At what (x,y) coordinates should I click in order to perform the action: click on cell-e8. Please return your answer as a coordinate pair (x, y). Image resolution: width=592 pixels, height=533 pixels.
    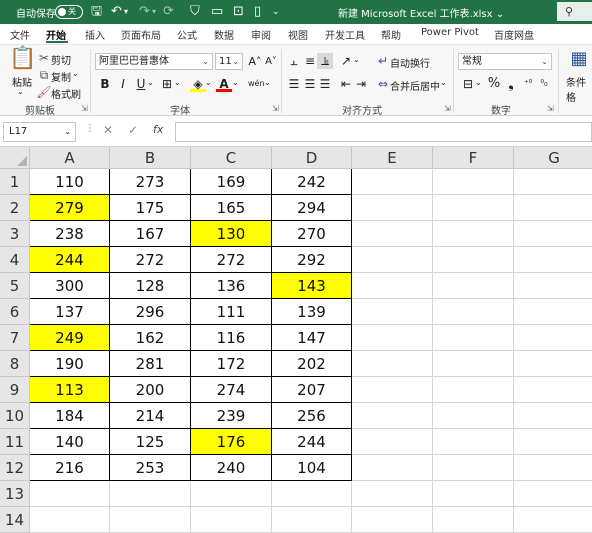
    Looking at the image, I should click on (392, 364).